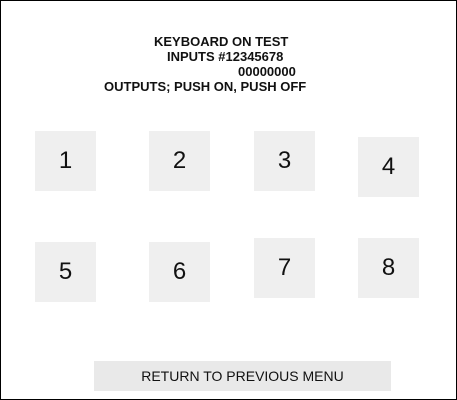 Image resolution: width=457 pixels, height=400 pixels. I want to click on key-3-button: 3, so click(284, 161).